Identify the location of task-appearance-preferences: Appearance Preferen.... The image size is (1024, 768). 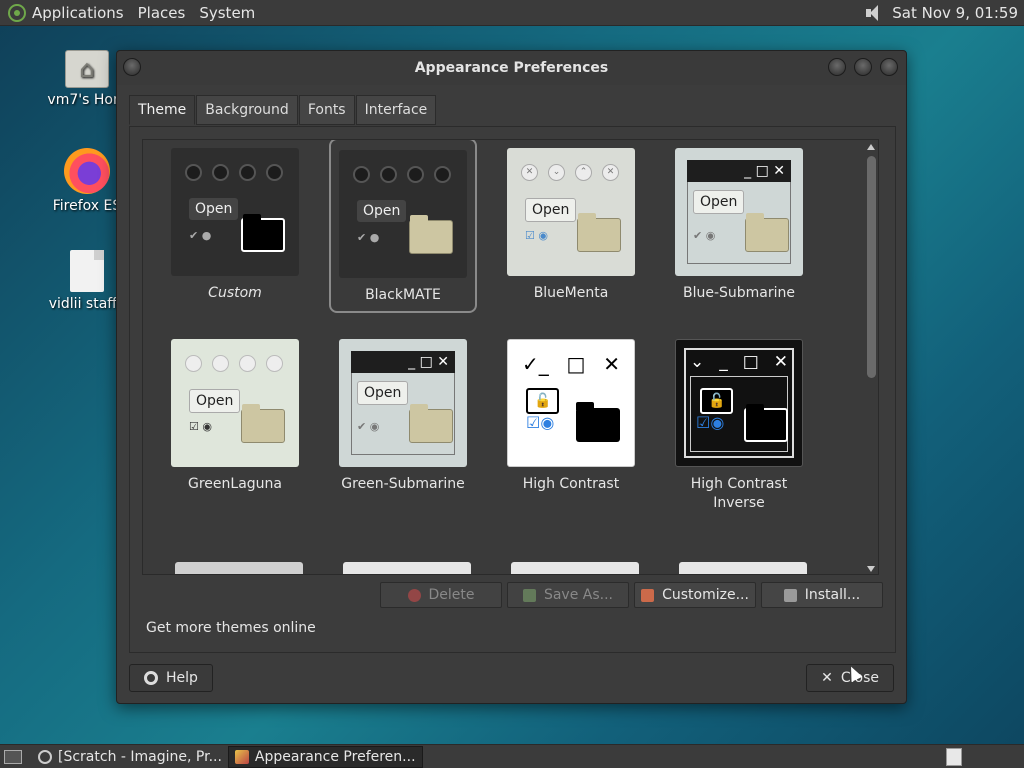
(325, 756).